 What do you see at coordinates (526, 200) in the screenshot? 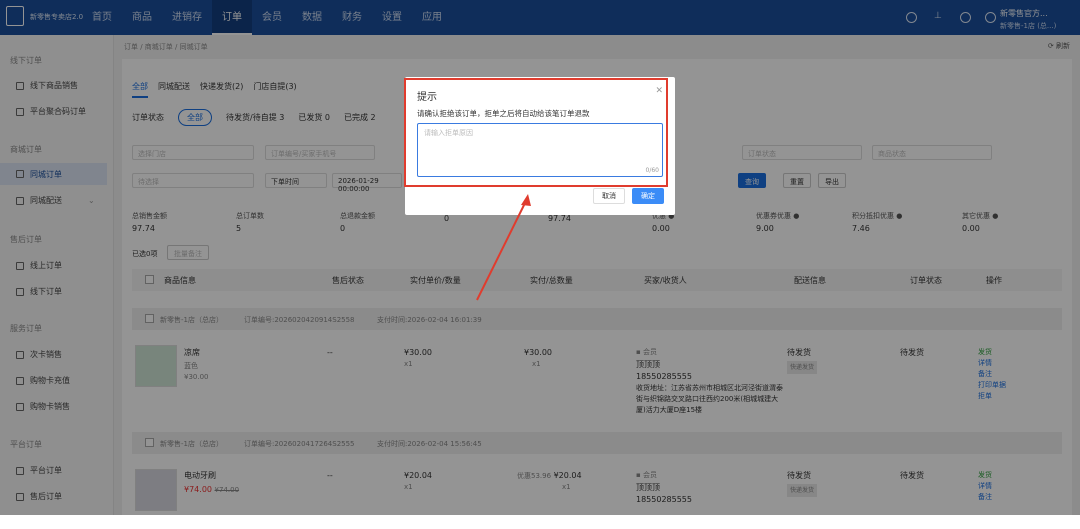
I see `arrow-head` at bounding box center [526, 200].